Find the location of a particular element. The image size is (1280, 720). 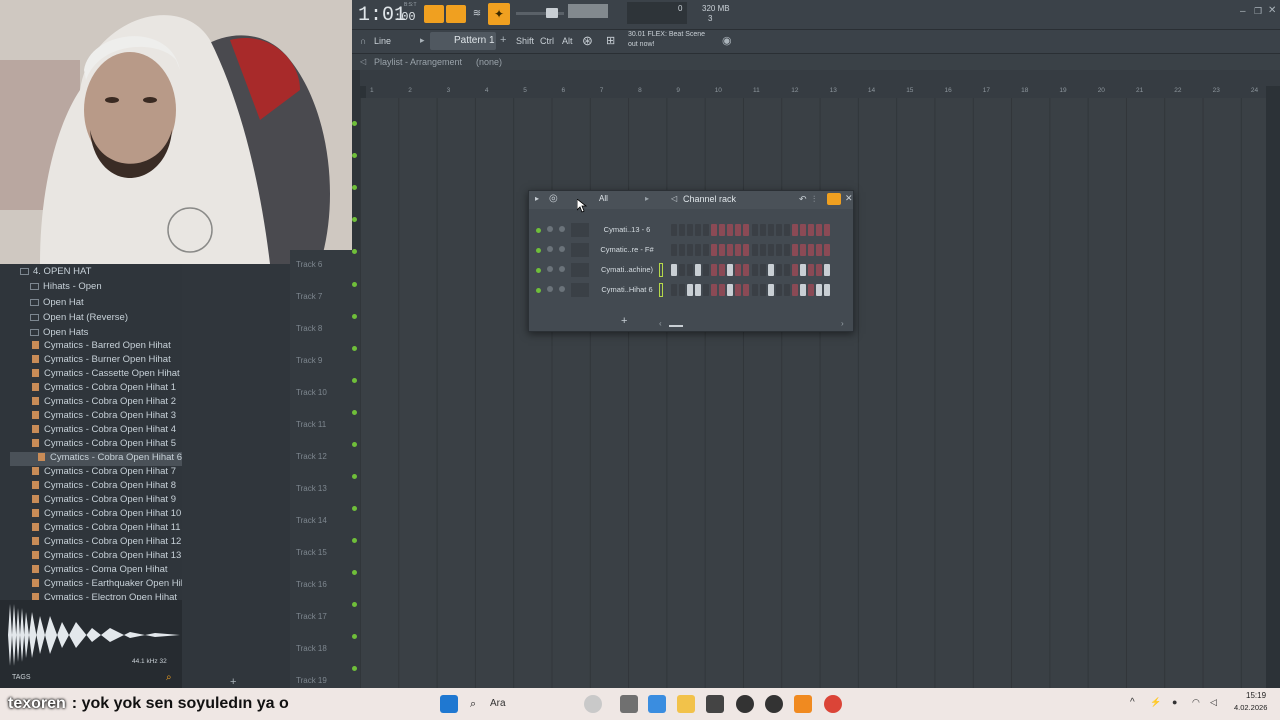

obs-icon is located at coordinates (745, 704).